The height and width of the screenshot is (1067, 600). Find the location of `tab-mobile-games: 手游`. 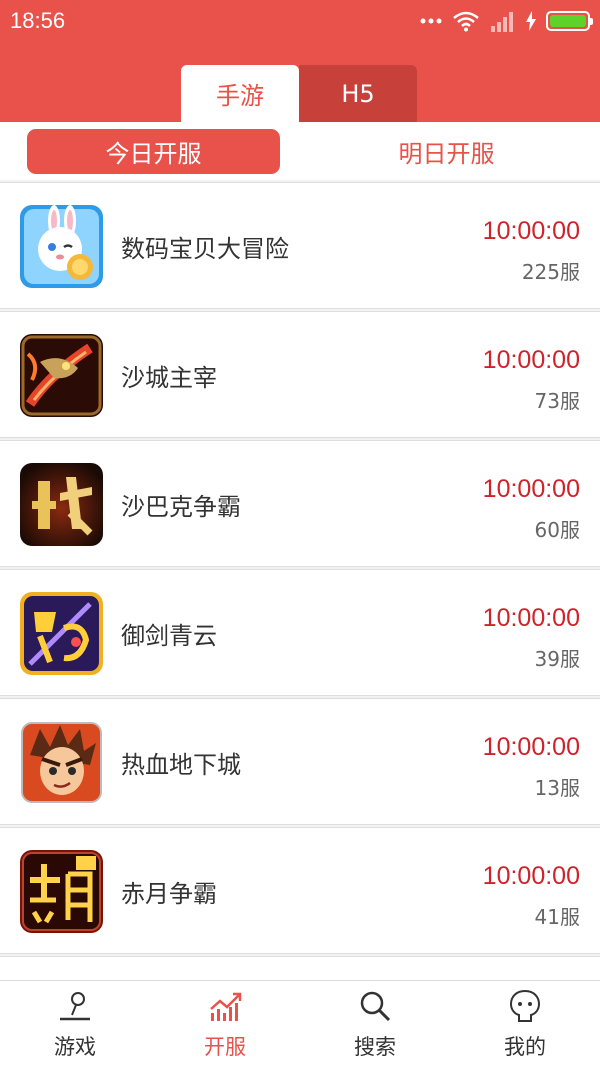

tab-mobile-games: 手游 is located at coordinates (240, 93).